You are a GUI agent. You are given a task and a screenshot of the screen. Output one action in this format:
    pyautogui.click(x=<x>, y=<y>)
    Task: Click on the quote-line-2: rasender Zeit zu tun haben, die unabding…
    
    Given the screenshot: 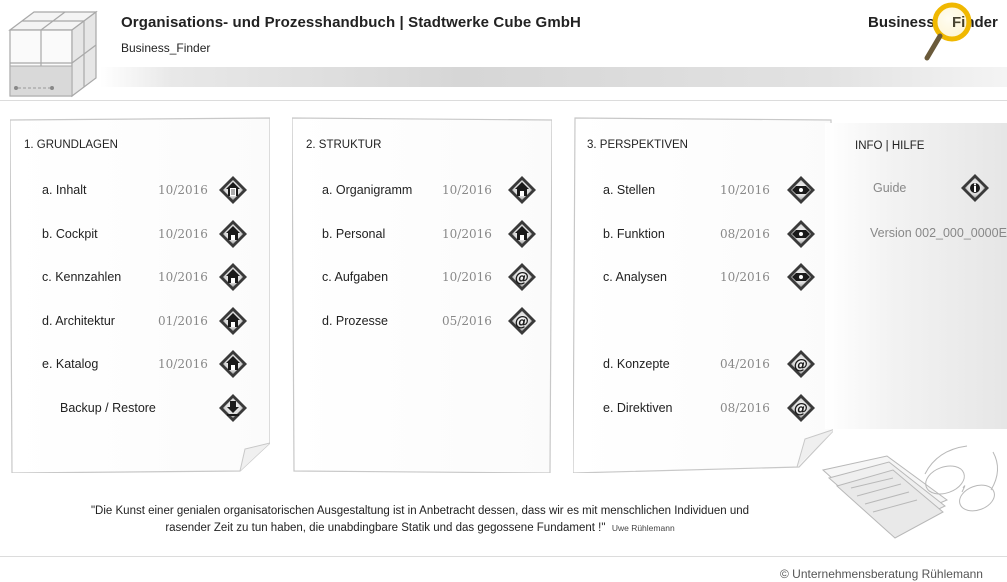 What is the action you would take?
    pyautogui.click(x=385, y=528)
    